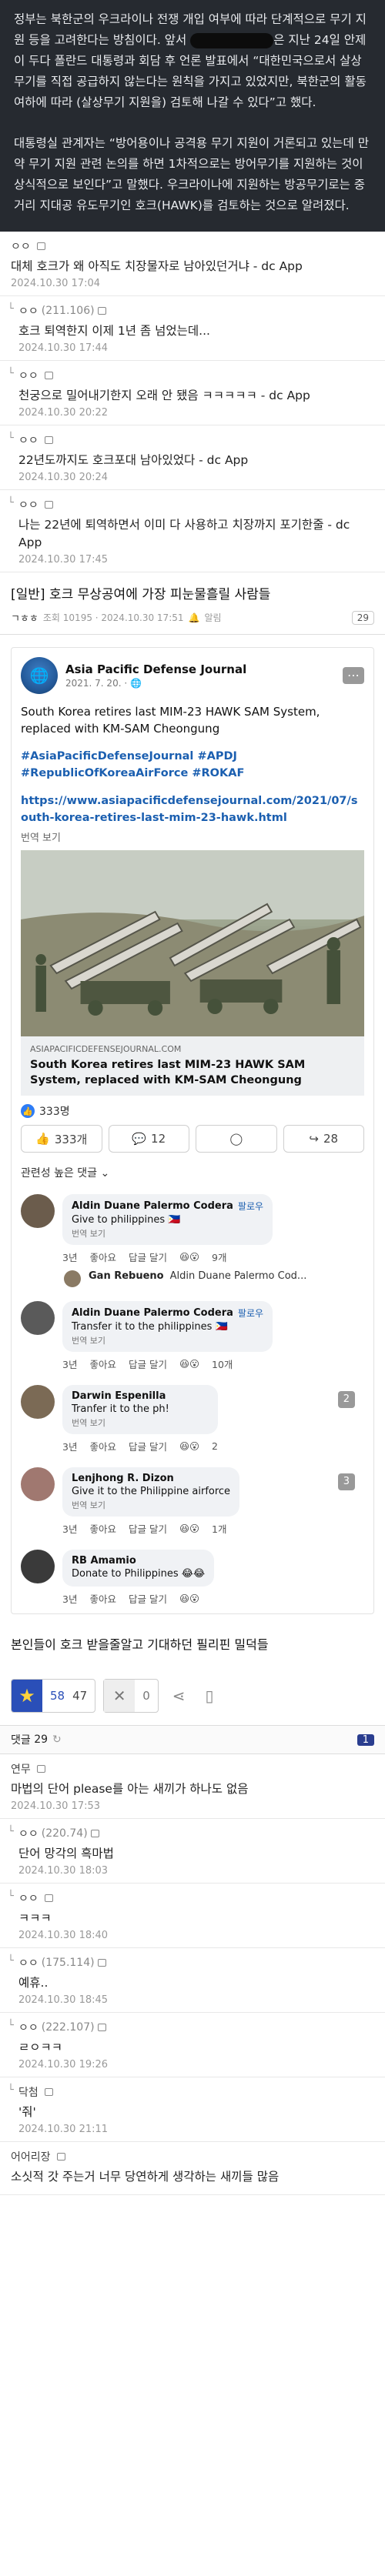  Describe the element at coordinates (151, 1492) in the screenshot. I see `fb-comment-text: Give it to the Philippine airforce` at that location.